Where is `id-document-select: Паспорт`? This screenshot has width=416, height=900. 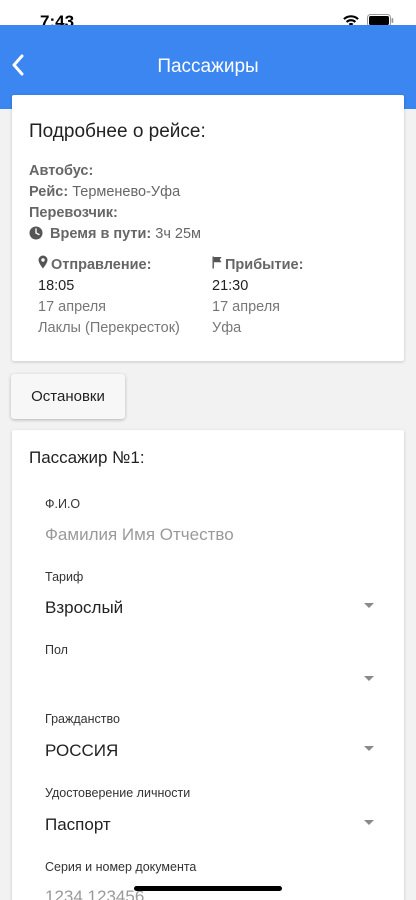 id-document-select: Паспорт is located at coordinates (78, 825).